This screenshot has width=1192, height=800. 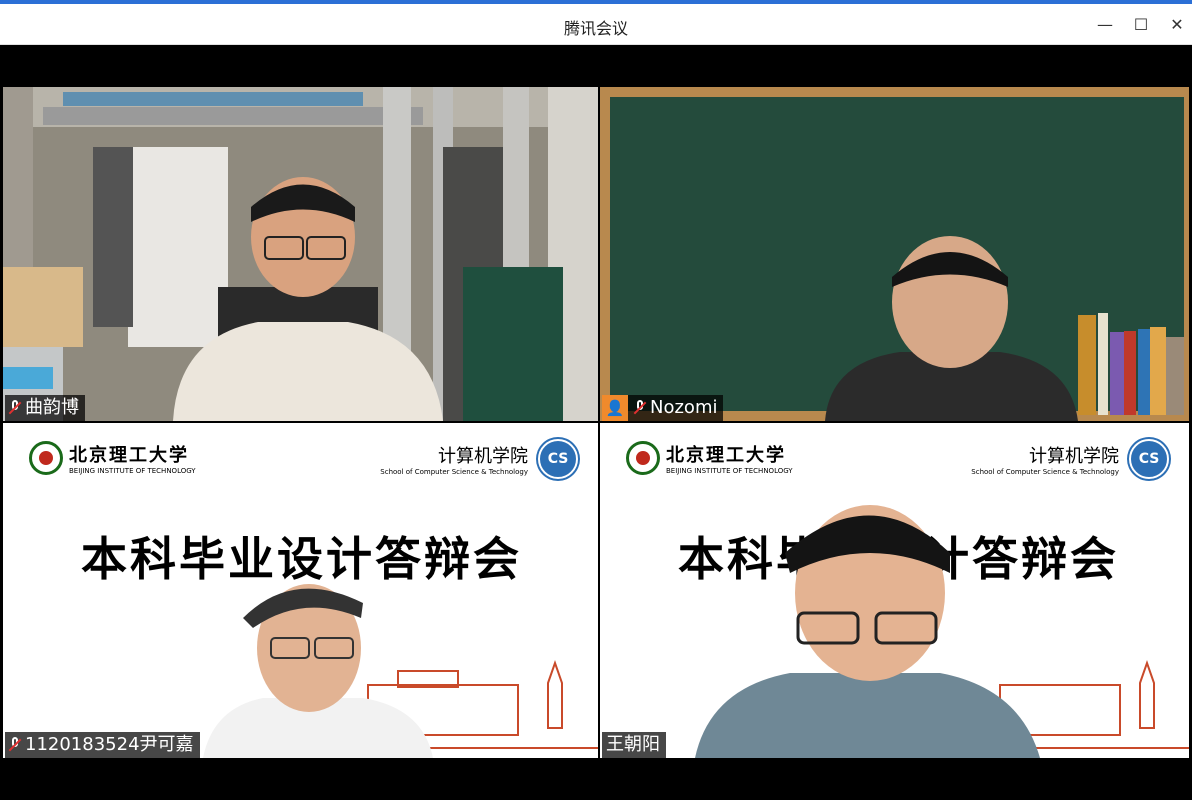 I want to click on close-button: ✕, so click(x=1175, y=24).